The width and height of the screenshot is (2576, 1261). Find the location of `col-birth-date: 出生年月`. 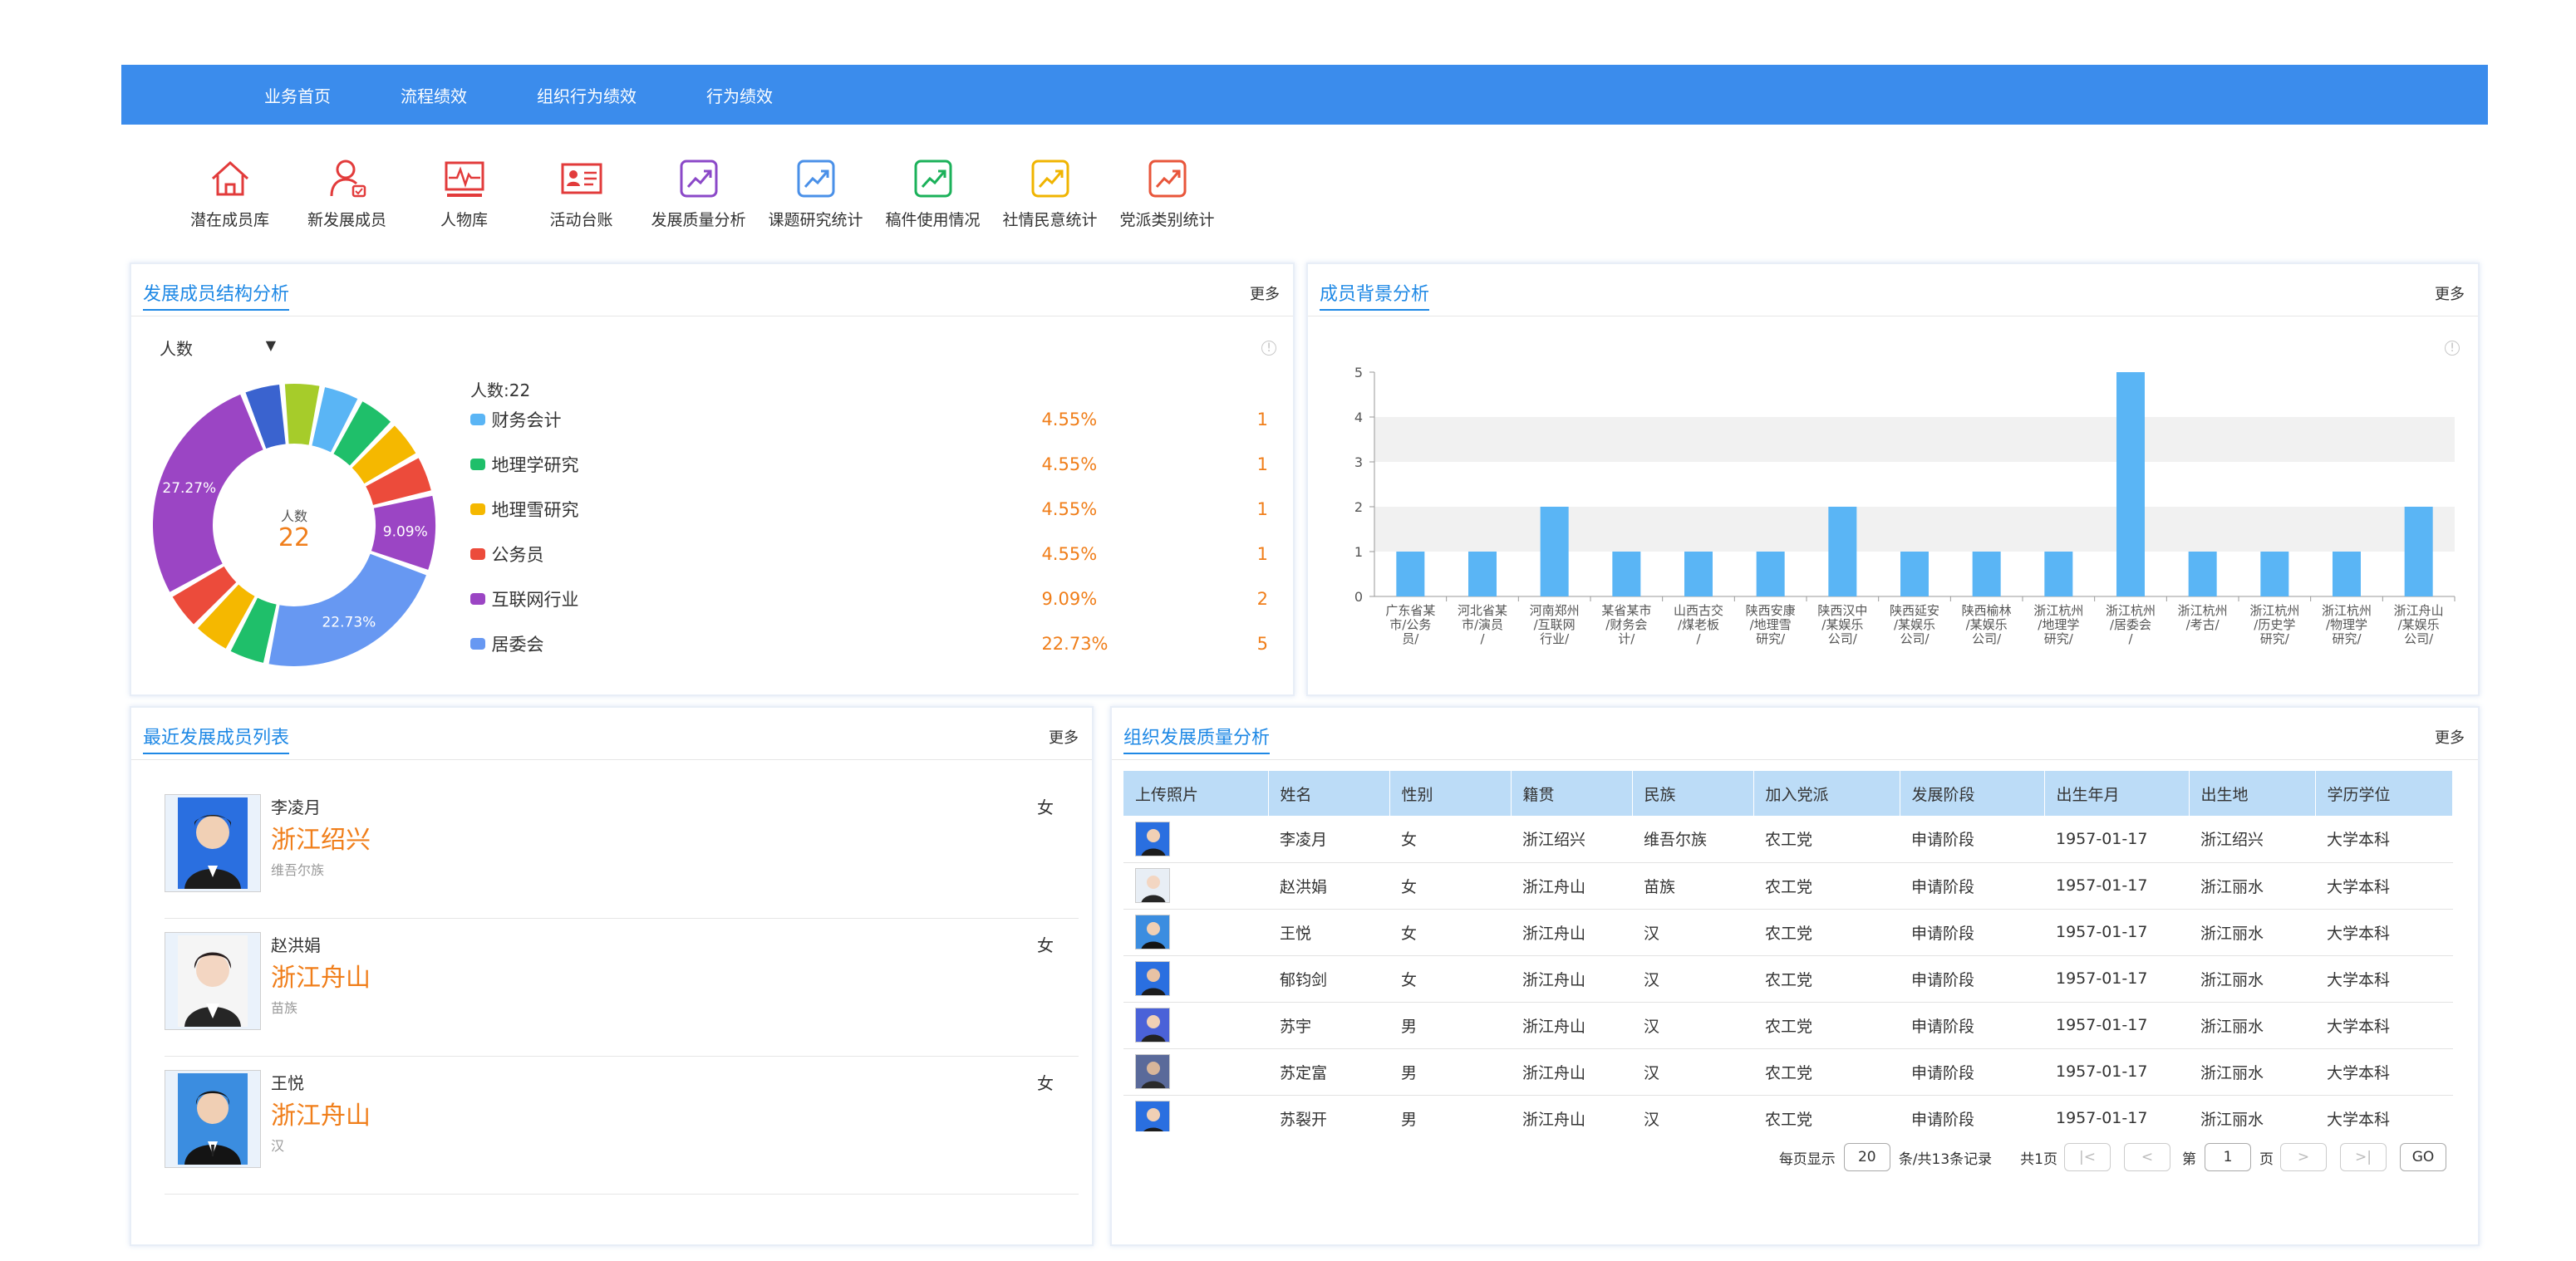

col-birth-date: 出生年月 is located at coordinates (2117, 793).